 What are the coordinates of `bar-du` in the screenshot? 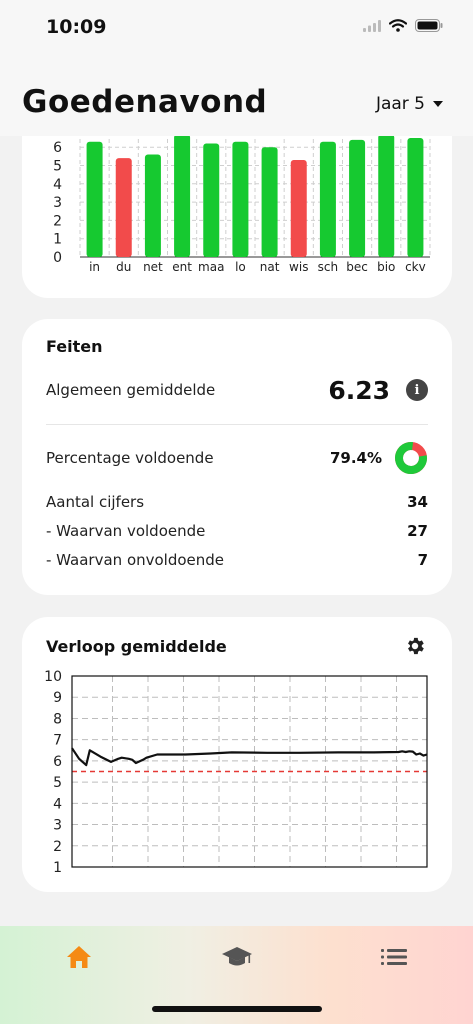 It's located at (123, 207).